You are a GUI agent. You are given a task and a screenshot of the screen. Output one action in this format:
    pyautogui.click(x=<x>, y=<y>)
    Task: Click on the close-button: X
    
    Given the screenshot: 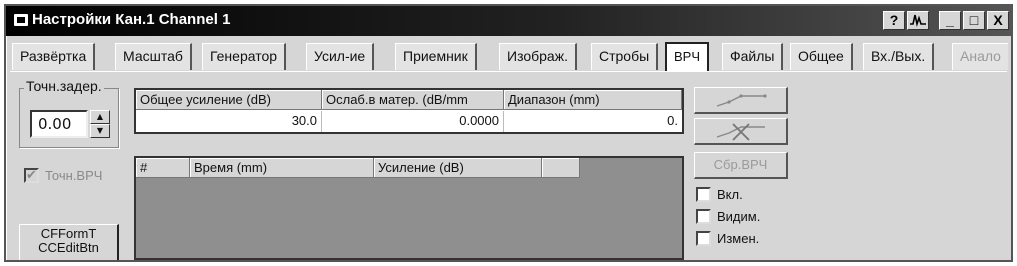 What is the action you would take?
    pyautogui.click(x=998, y=20)
    